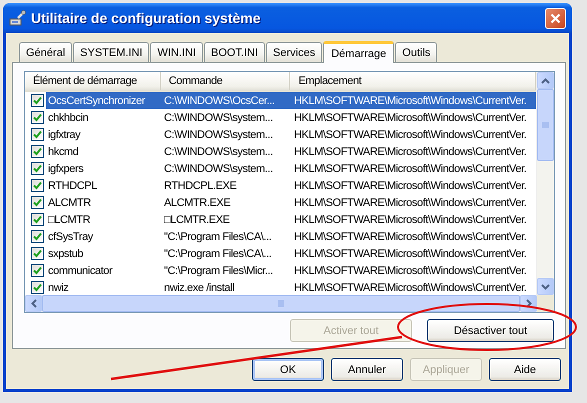 The height and width of the screenshot is (403, 587). I want to click on list-row: hkcmd C:\WINDOWS\system... HKLM\SOFTWARE\Microsoft\Windows\CurrentVer., so click(291, 151).